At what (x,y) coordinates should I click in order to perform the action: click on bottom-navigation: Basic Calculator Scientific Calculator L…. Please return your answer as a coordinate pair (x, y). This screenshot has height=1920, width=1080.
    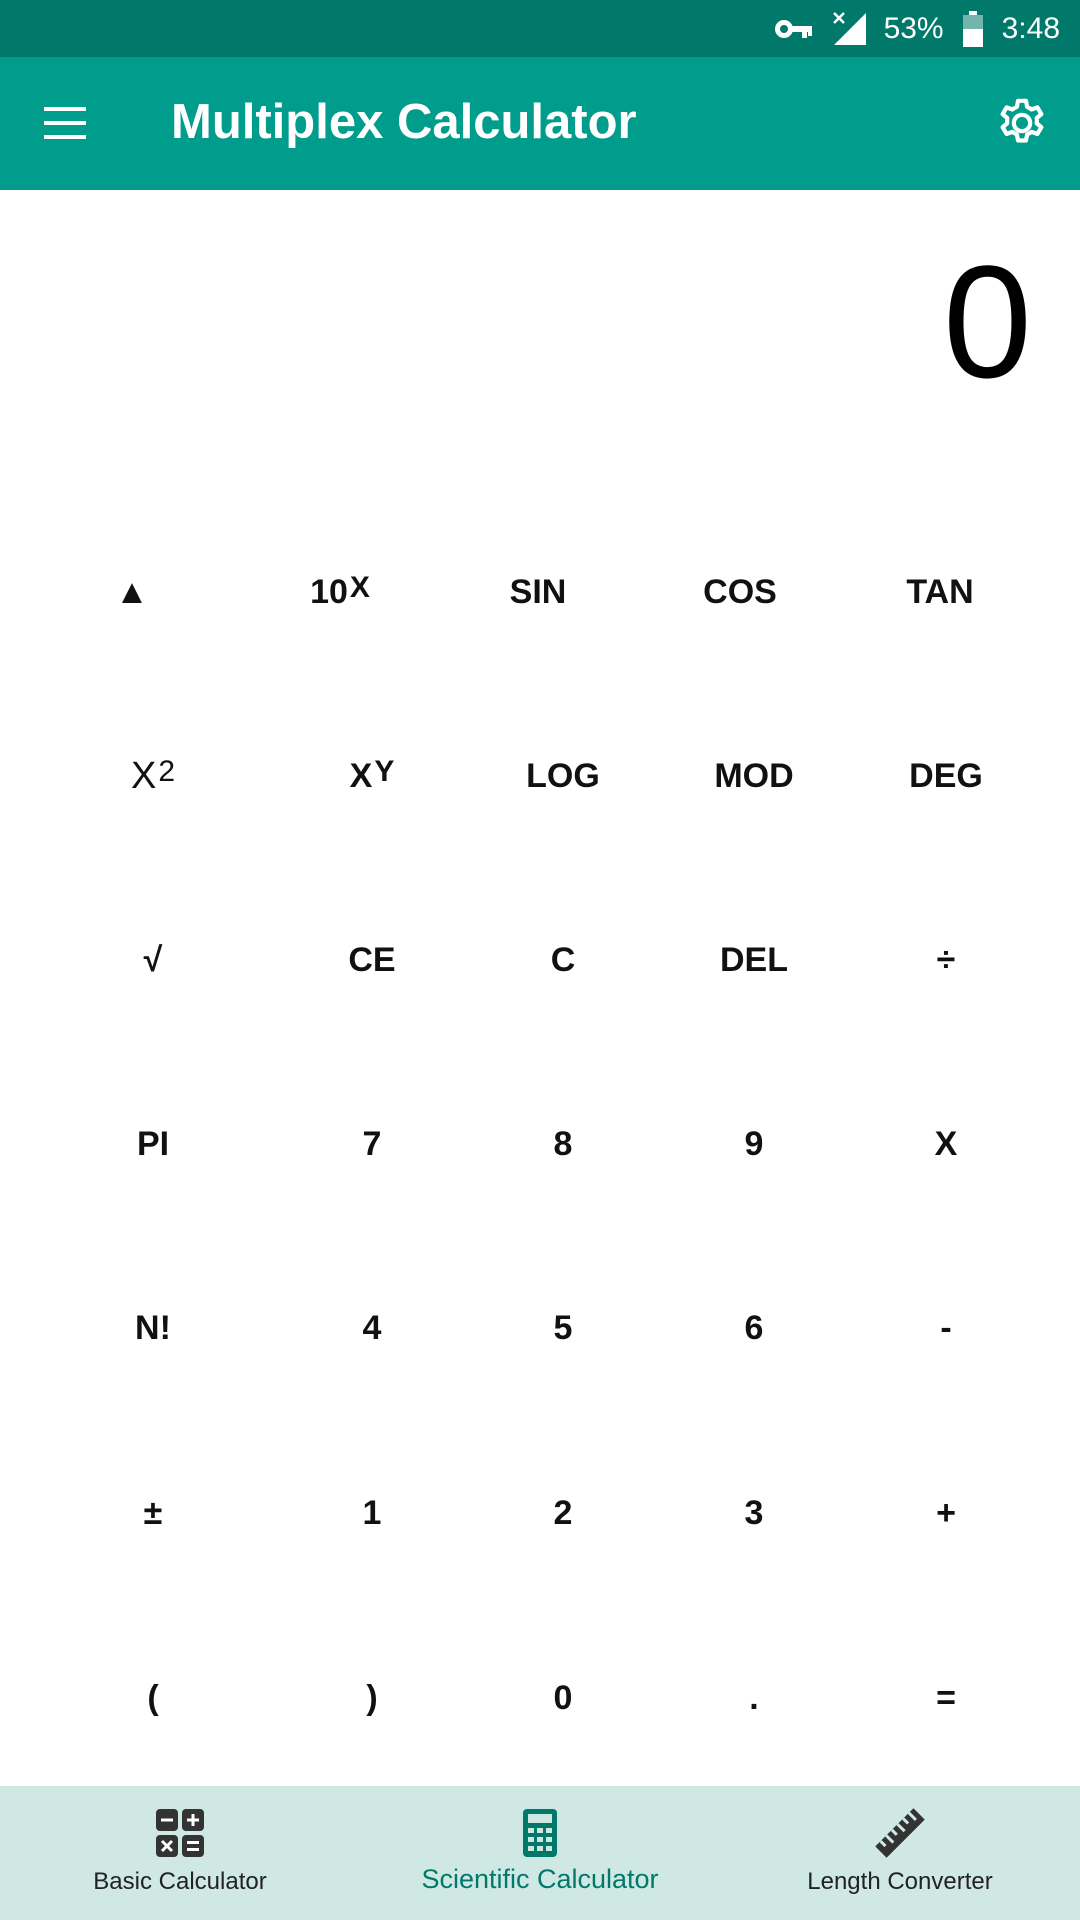
    Looking at the image, I should click on (540, 1853).